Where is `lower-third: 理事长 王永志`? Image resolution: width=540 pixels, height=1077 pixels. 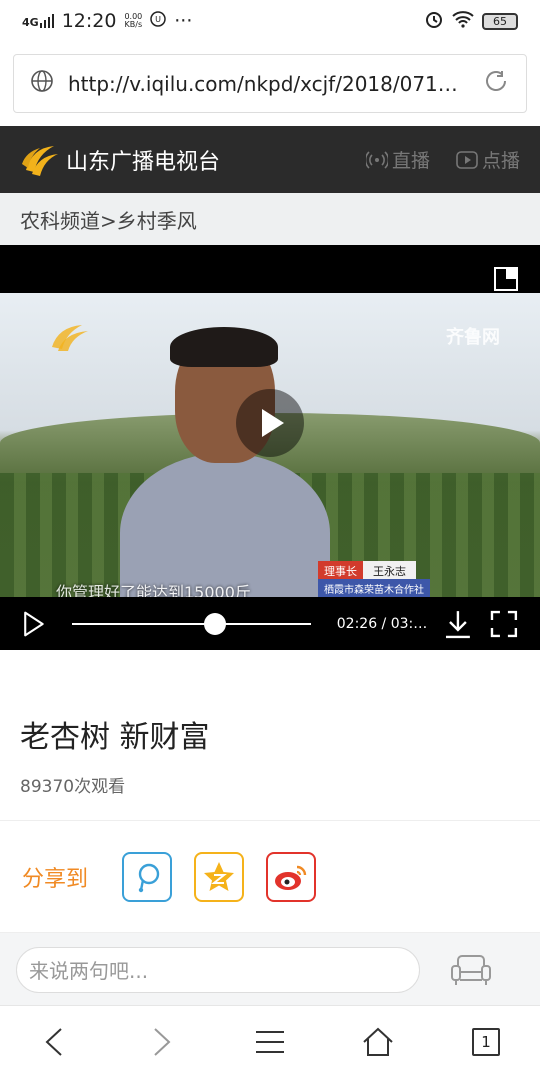
lower-third: 理事长 王永志 is located at coordinates (367, 571).